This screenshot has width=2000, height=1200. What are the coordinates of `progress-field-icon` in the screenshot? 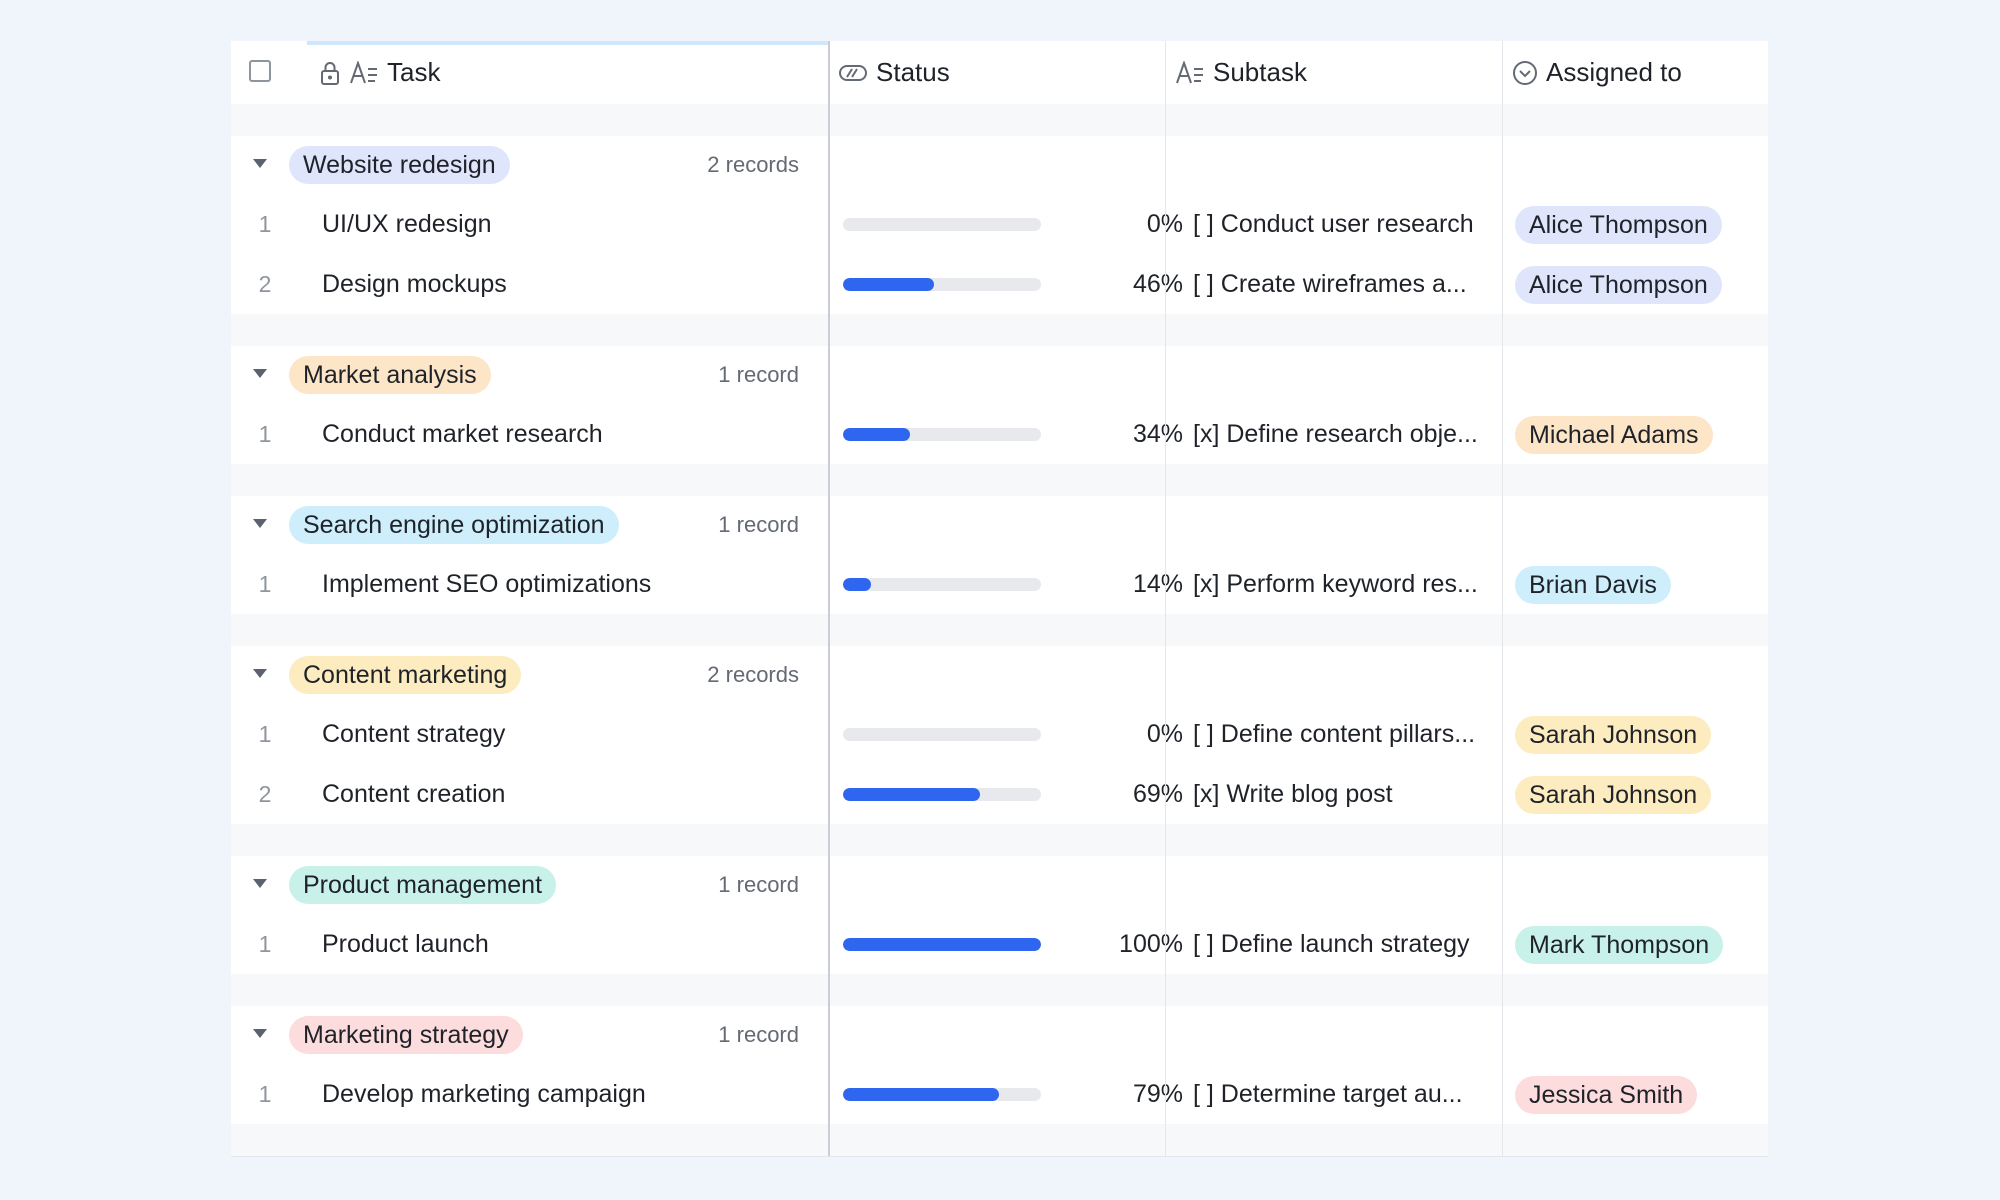 It's located at (853, 73).